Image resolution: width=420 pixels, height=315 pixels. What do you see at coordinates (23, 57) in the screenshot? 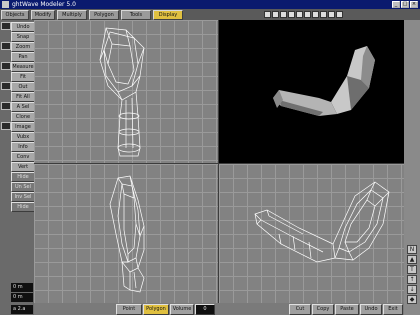
I see `tool-button-pan: Pan` at bounding box center [23, 57].